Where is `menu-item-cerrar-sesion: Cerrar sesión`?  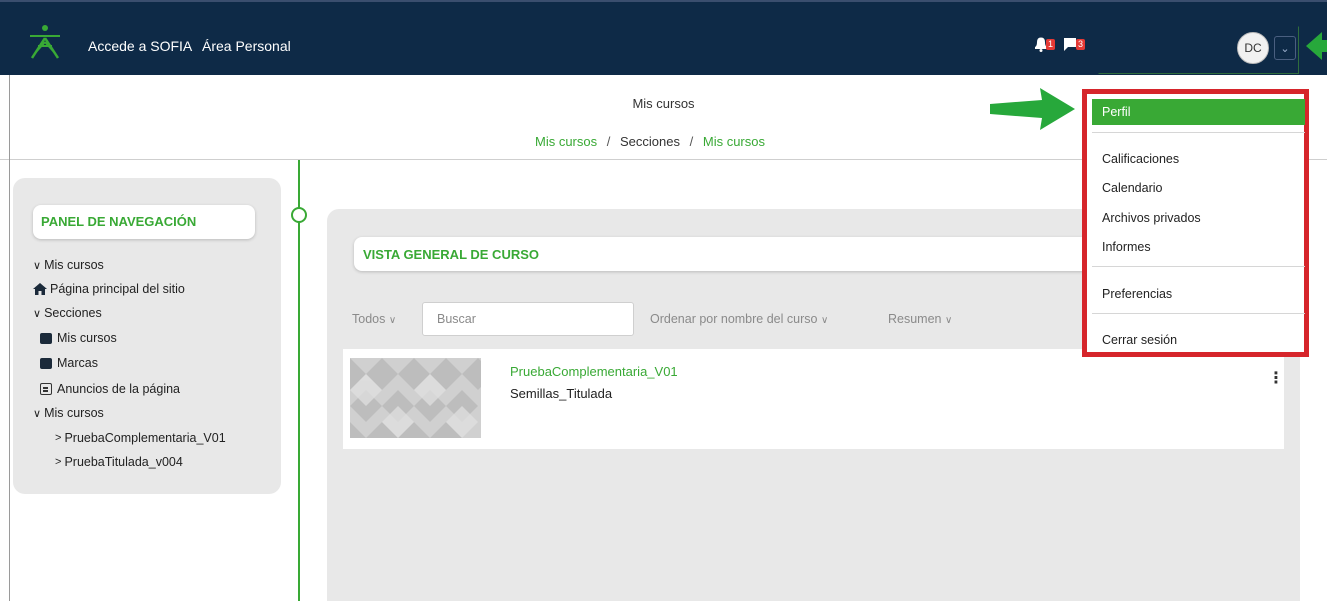 menu-item-cerrar-sesion: Cerrar sesión is located at coordinates (1139, 340).